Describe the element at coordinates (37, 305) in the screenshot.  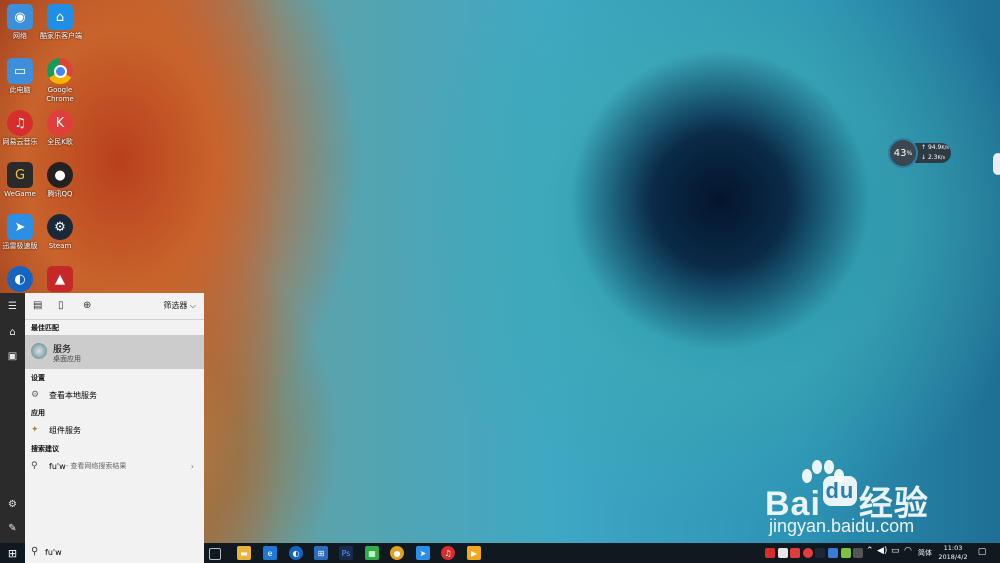
I see `apps-filter-icon: ▤` at that location.